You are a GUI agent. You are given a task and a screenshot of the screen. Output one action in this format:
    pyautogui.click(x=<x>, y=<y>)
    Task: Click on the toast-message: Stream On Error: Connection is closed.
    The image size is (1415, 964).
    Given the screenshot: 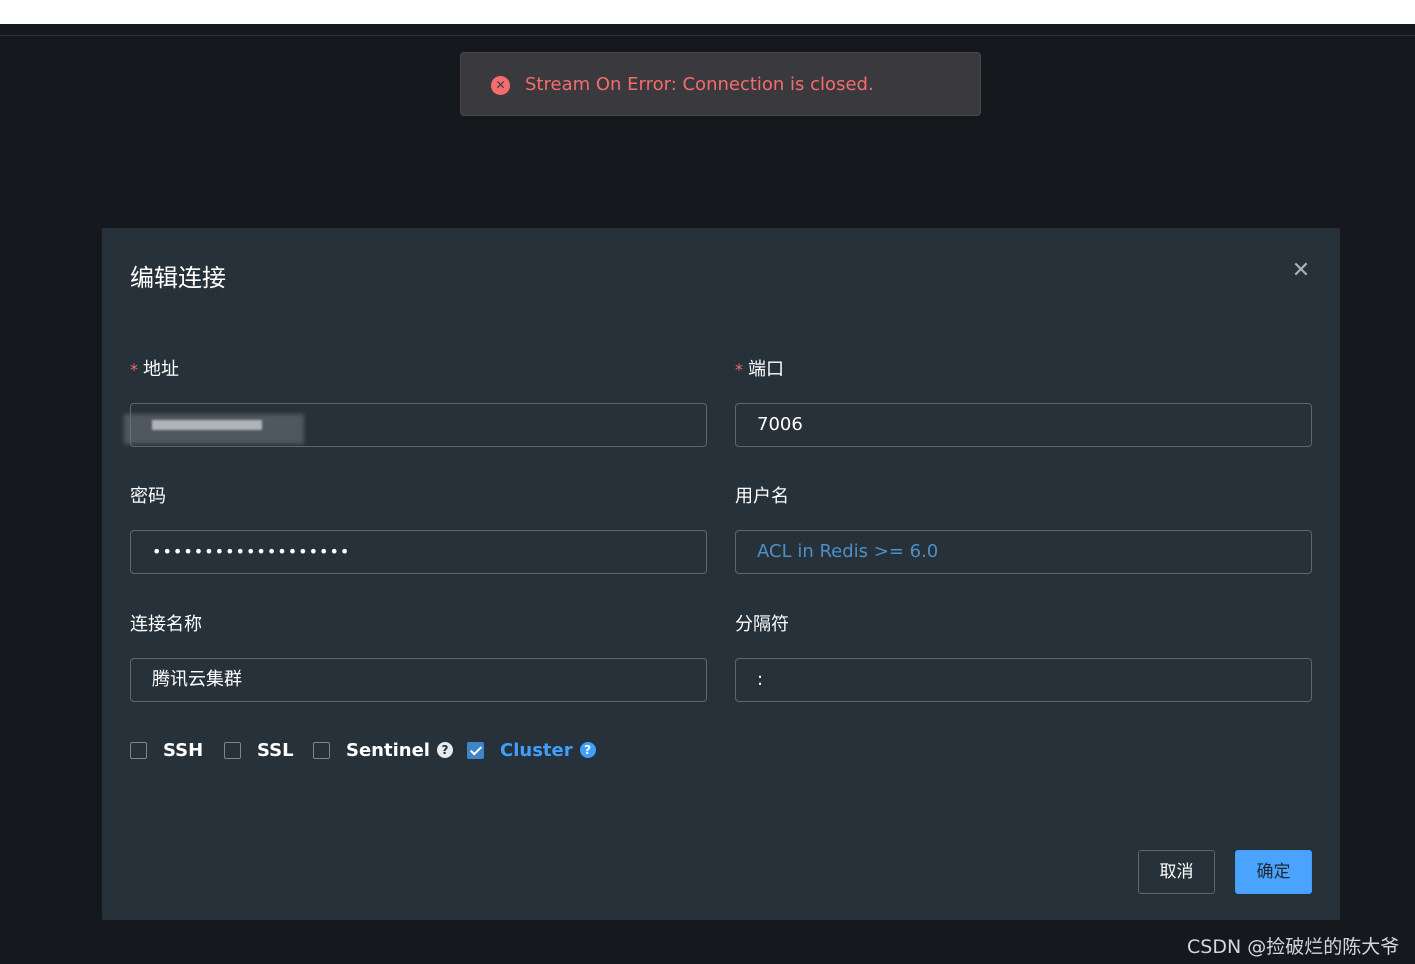 What is the action you would take?
    pyautogui.click(x=699, y=84)
    